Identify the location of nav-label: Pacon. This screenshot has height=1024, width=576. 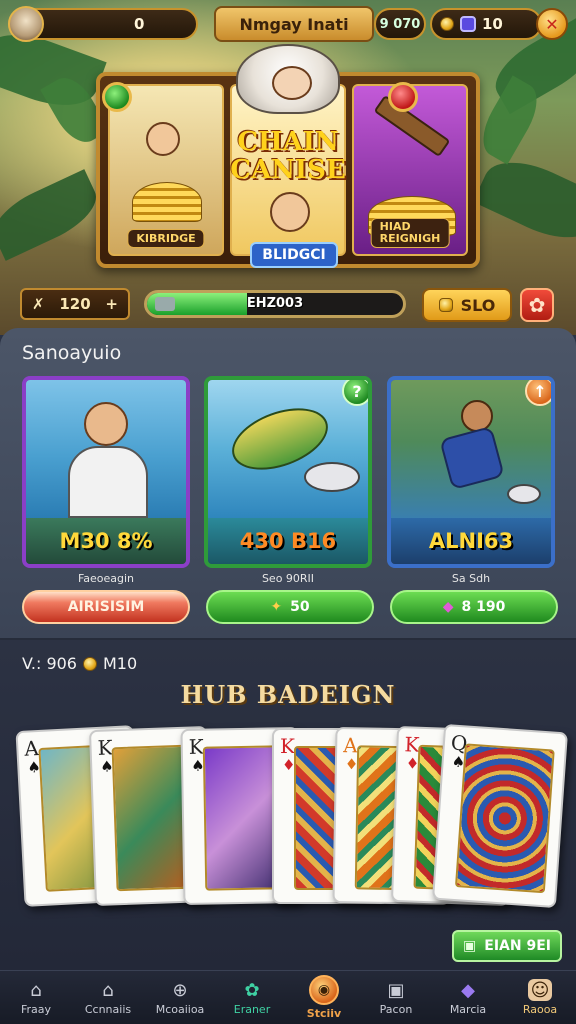
(396, 1009).